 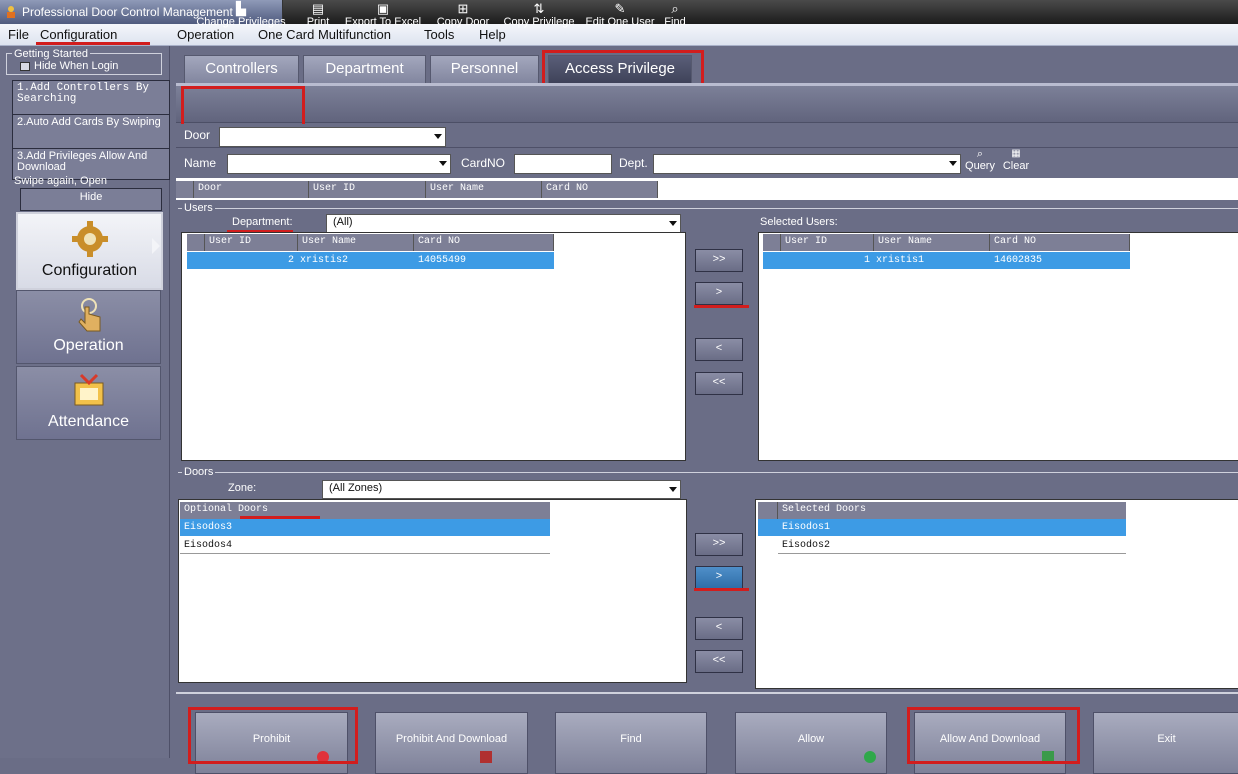 What do you see at coordinates (91, 132) in the screenshot?
I see `step-auto-add-cards: 2.Auto Add Cards By Swiping` at bounding box center [91, 132].